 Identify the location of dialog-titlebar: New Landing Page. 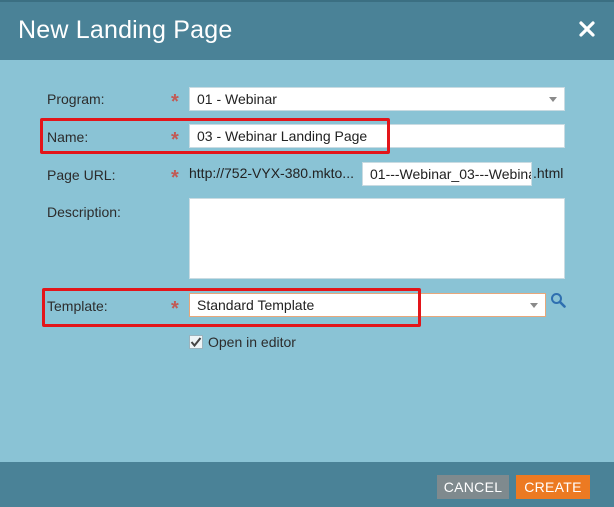
(307, 30).